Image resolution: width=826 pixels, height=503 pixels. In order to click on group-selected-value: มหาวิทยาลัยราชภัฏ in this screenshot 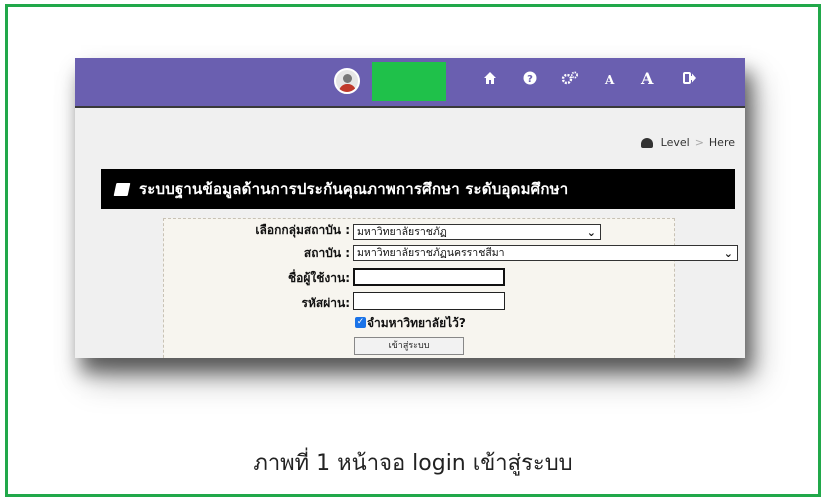, I will do `click(402, 232)`.